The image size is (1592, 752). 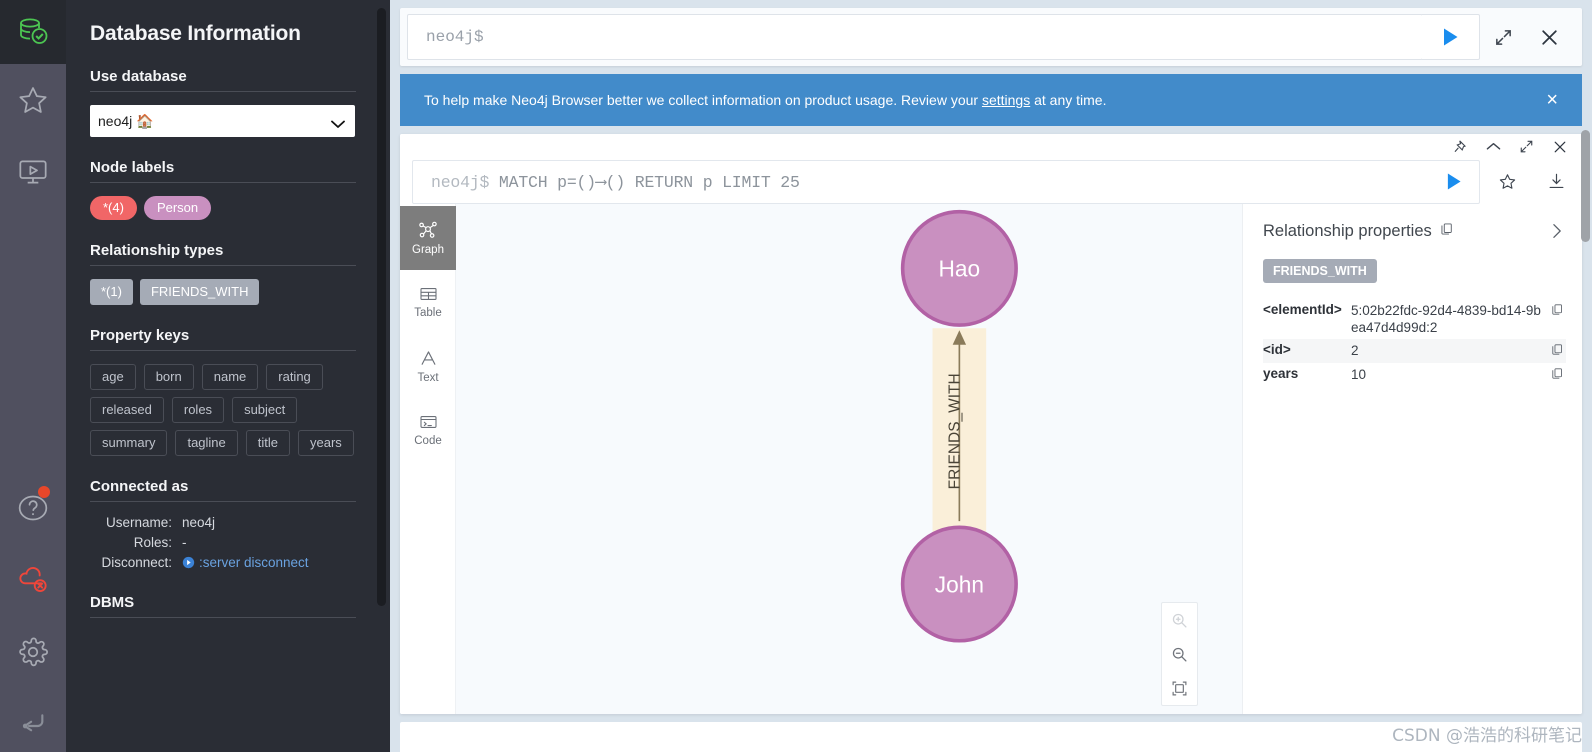 What do you see at coordinates (1460, 146) in the screenshot?
I see `pin-frame-button` at bounding box center [1460, 146].